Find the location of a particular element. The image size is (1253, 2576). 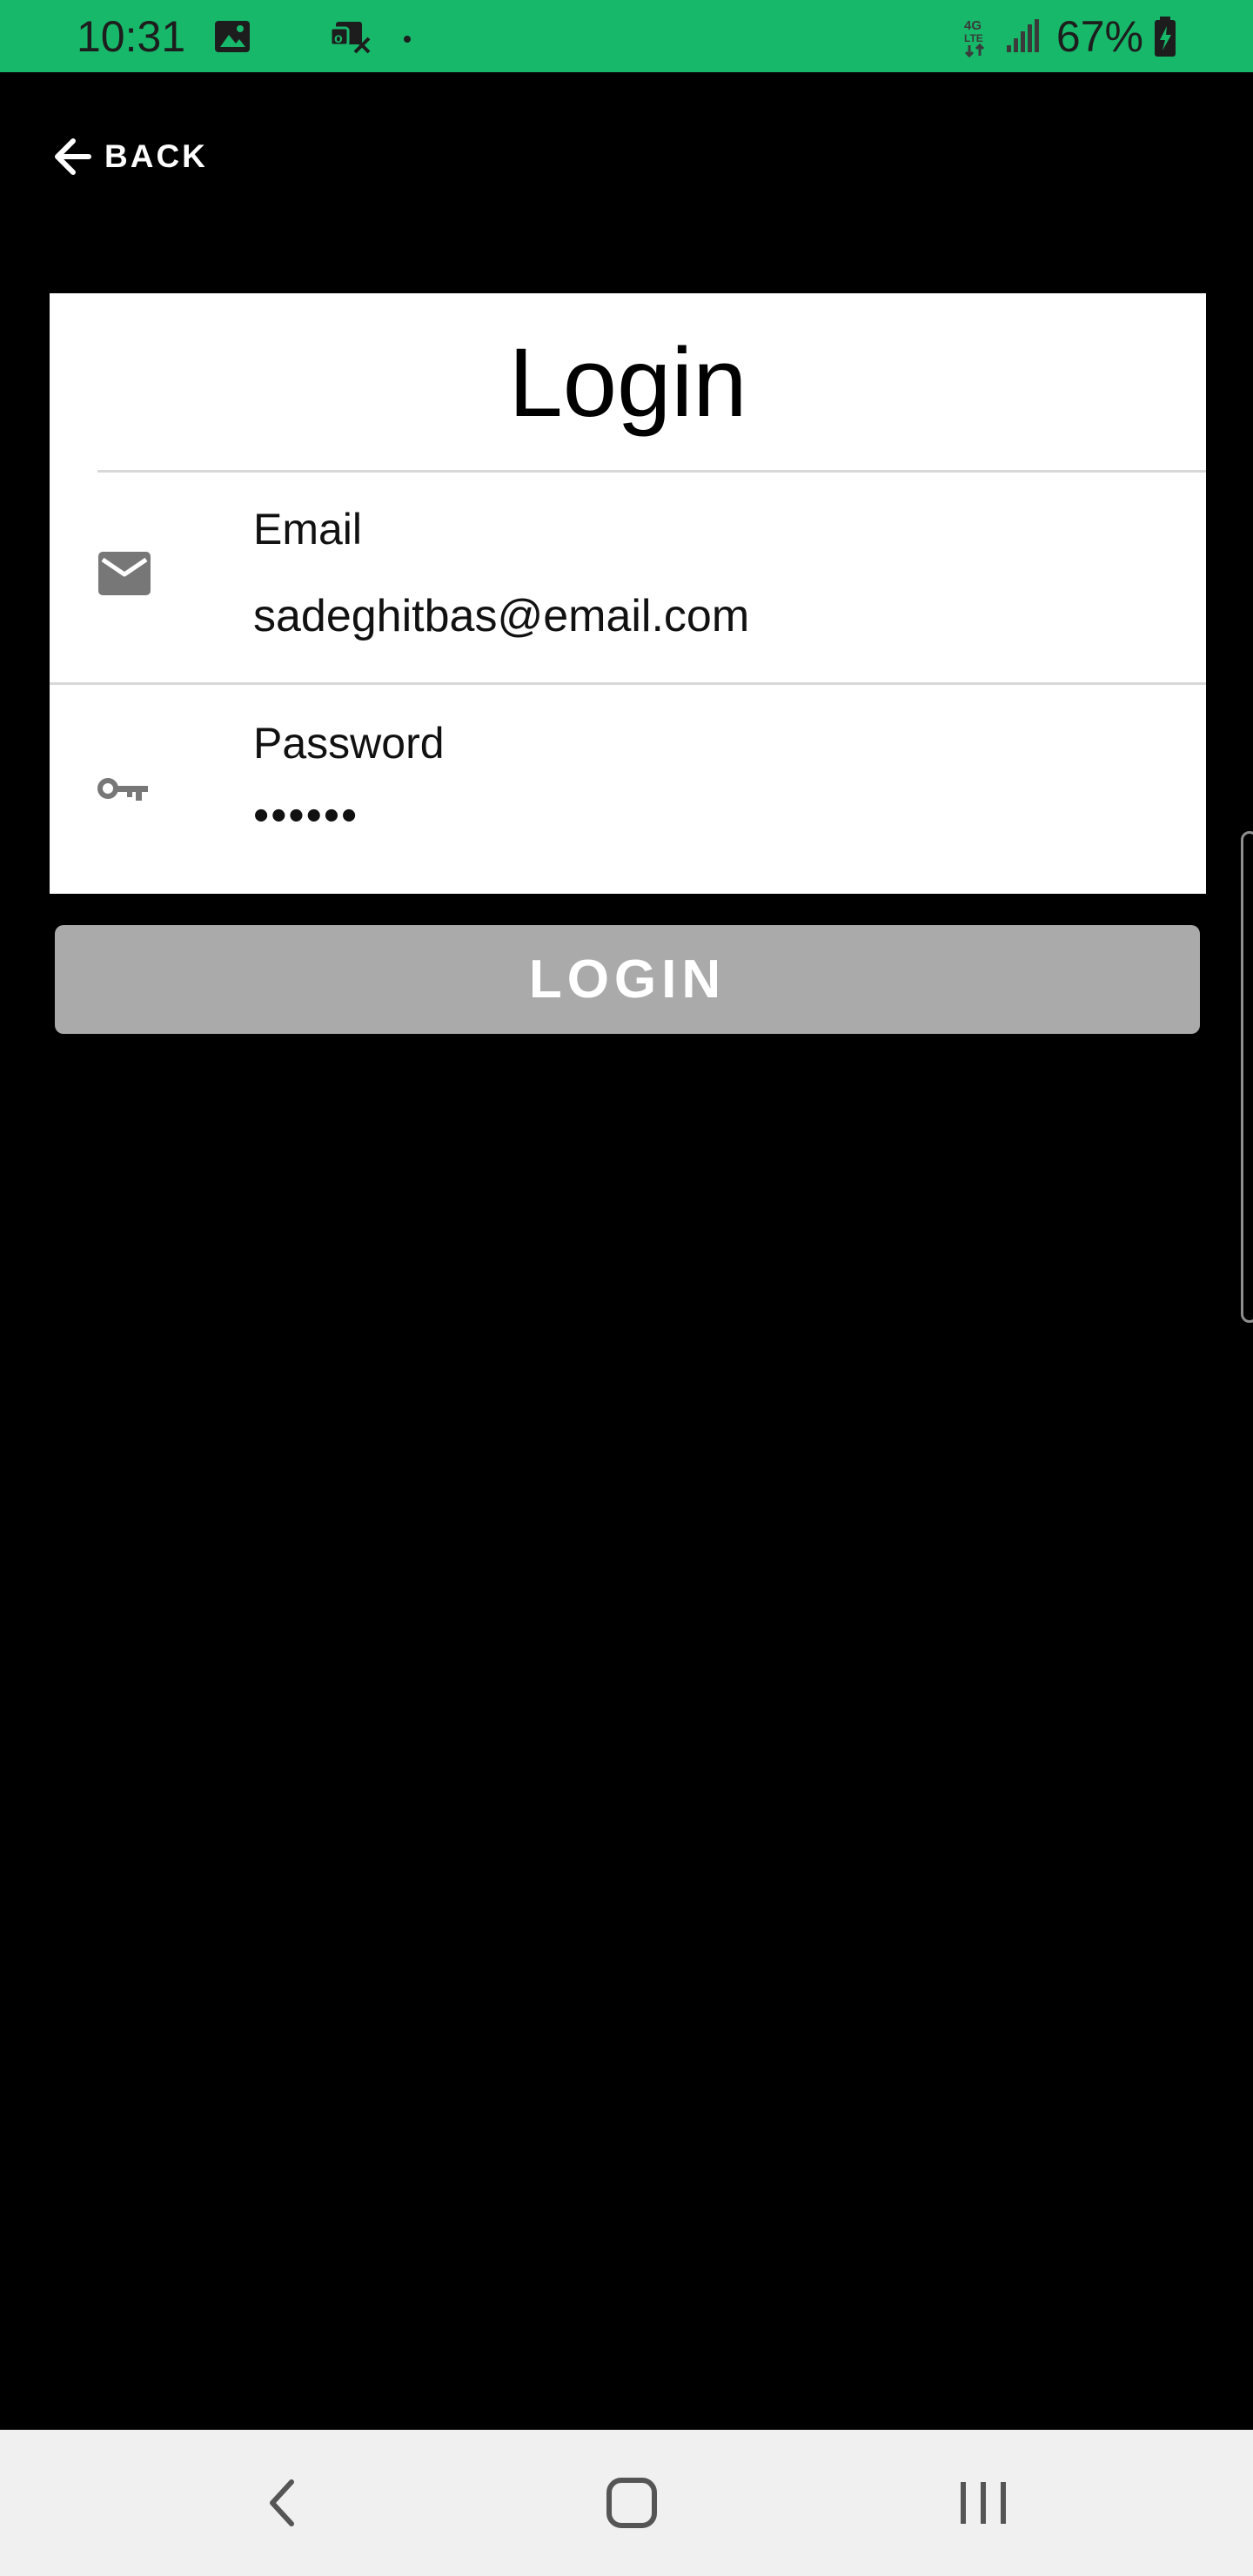

recents-nav-icon is located at coordinates (983, 2505).